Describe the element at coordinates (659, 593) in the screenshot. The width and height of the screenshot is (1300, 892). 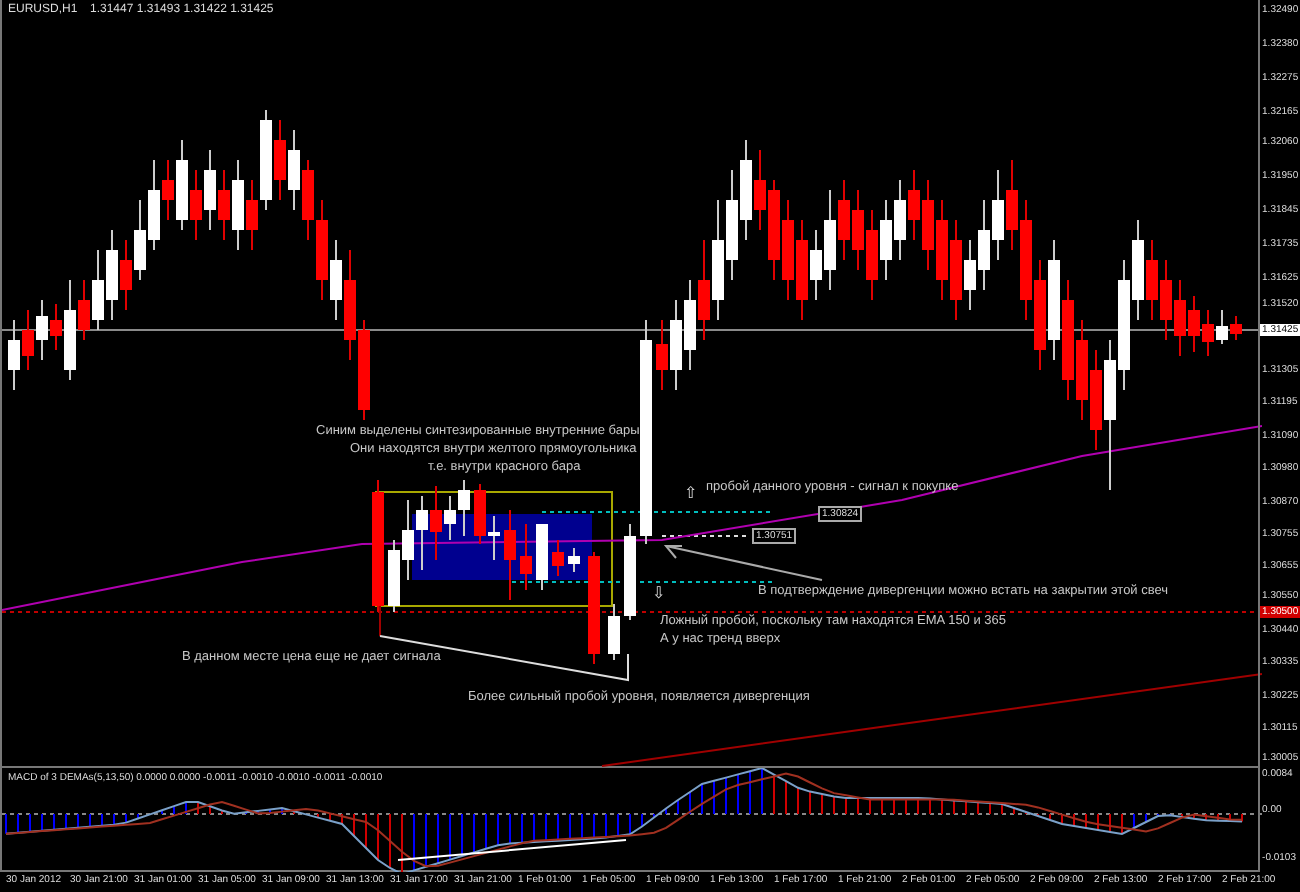
I see `arrow-glyph: ⇩` at that location.